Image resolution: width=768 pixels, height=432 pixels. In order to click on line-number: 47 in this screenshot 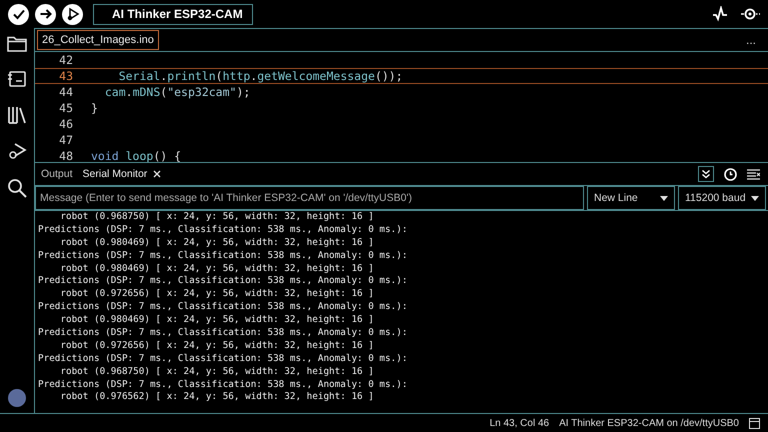, I will do `click(65, 140)`.